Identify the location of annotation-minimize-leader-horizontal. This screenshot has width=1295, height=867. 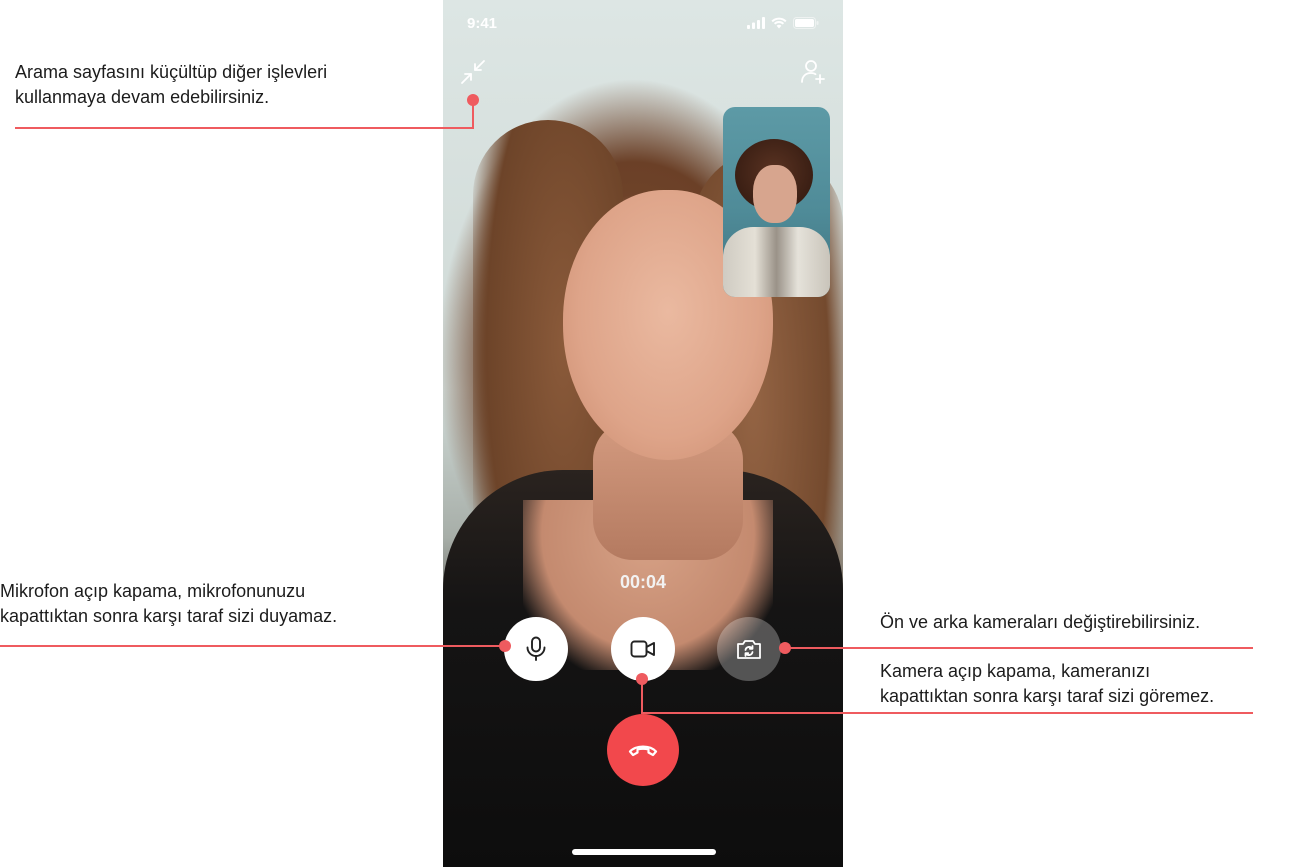
(244, 128).